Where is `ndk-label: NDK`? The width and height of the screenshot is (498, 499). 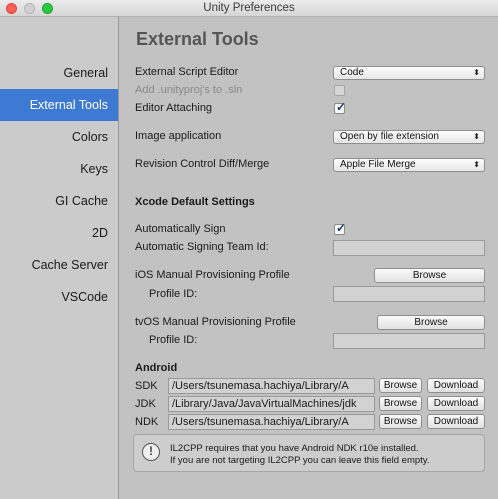 ndk-label: NDK is located at coordinates (147, 422).